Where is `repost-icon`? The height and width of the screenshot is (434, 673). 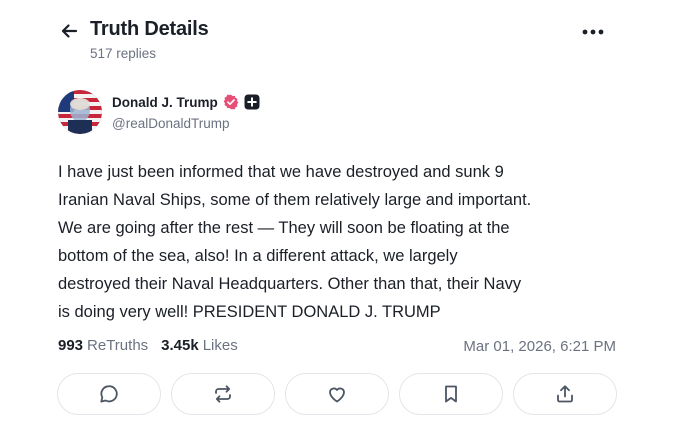
repost-icon is located at coordinates (223, 394).